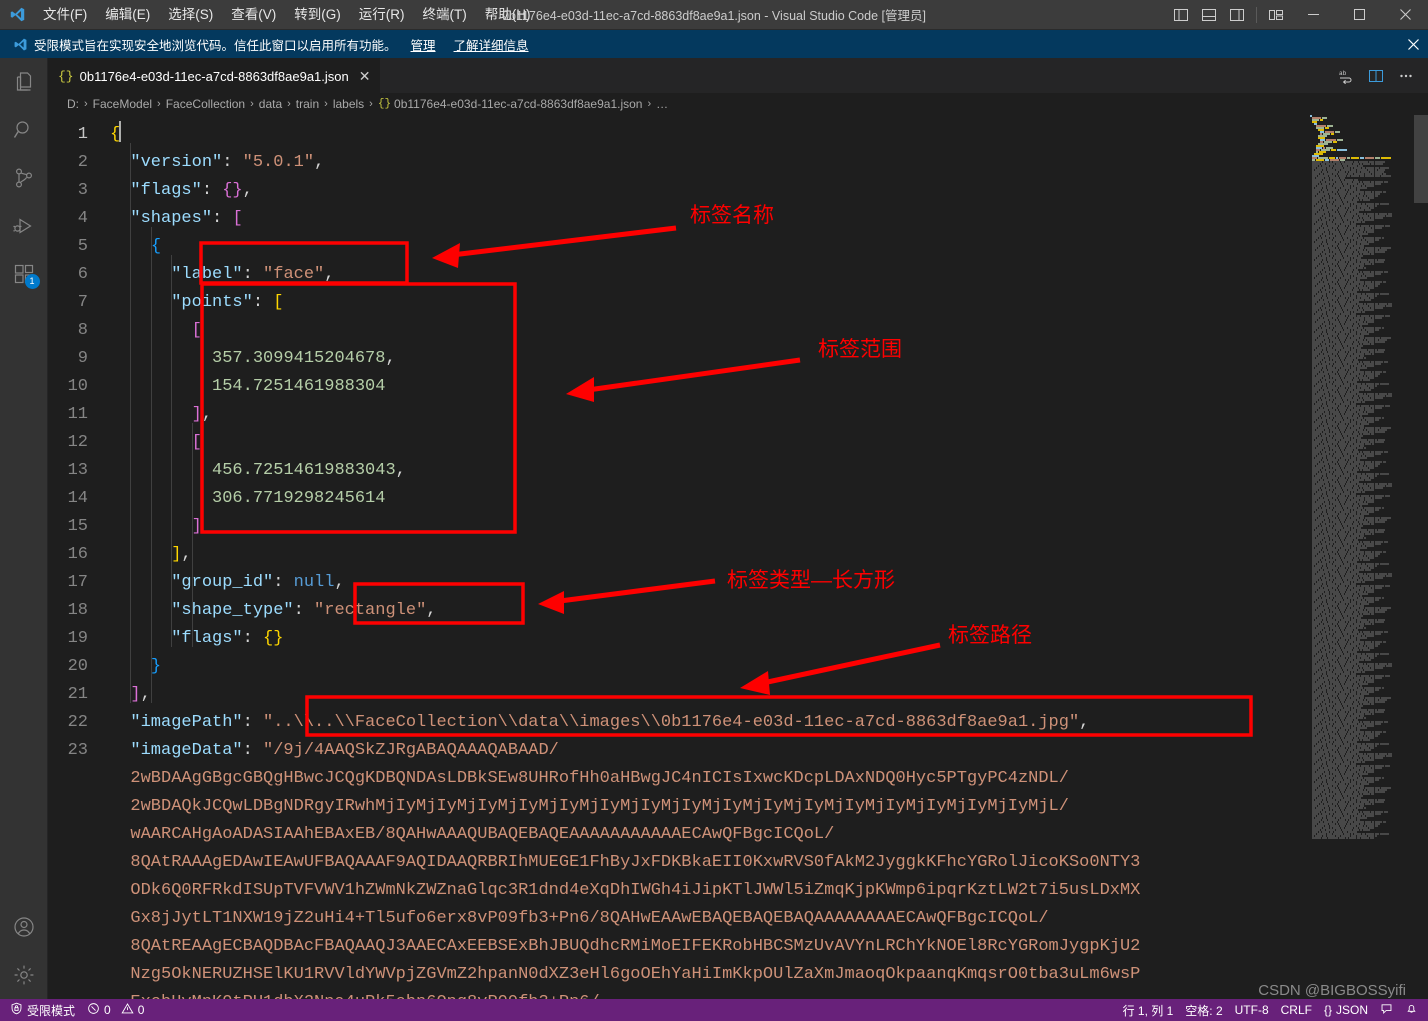 The width and height of the screenshot is (1428, 1021). What do you see at coordinates (1411, 1010) in the screenshot?
I see `status-notifications-icon` at bounding box center [1411, 1010].